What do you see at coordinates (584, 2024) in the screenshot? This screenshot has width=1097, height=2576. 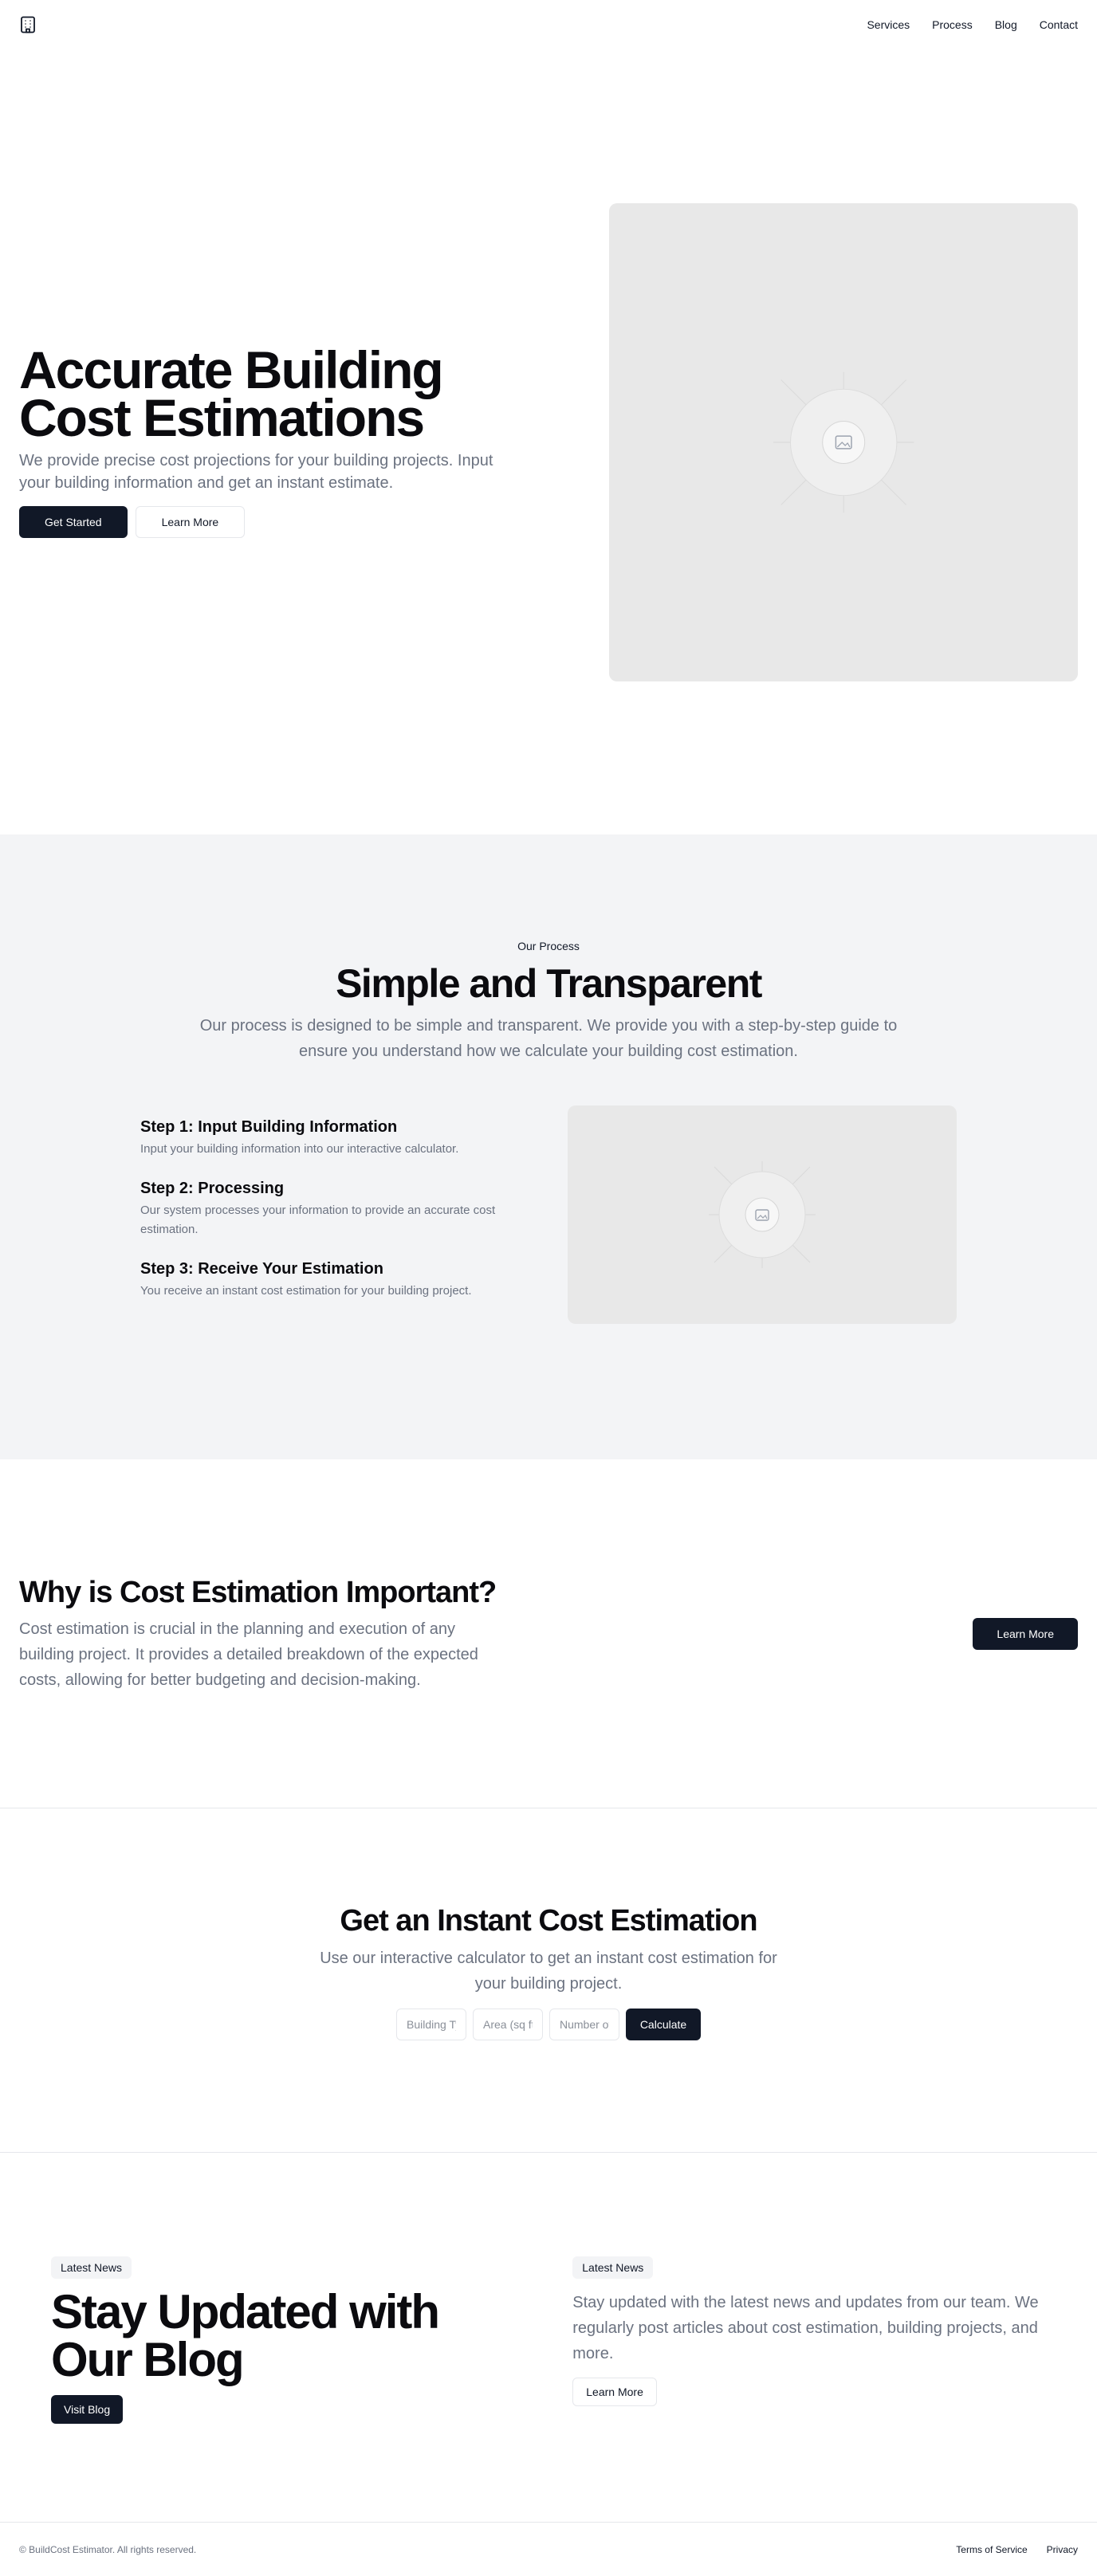 I see `floors-input` at bounding box center [584, 2024].